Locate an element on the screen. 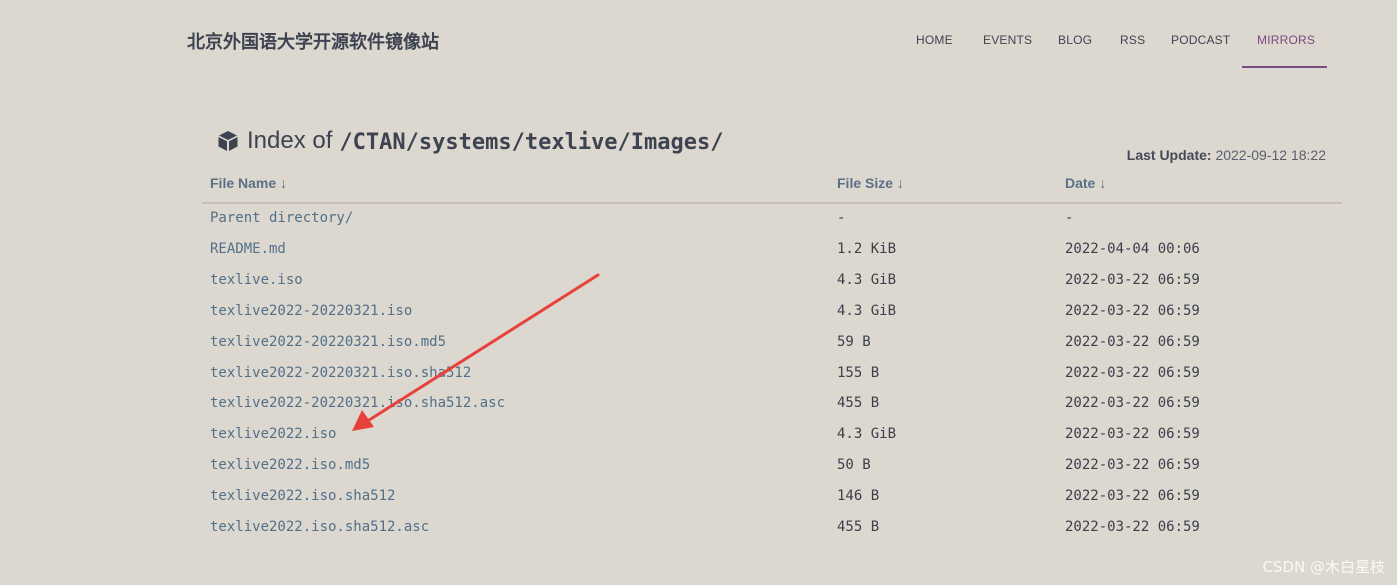 The width and height of the screenshot is (1397, 585). column-date-label: Date is located at coordinates (1080, 183).